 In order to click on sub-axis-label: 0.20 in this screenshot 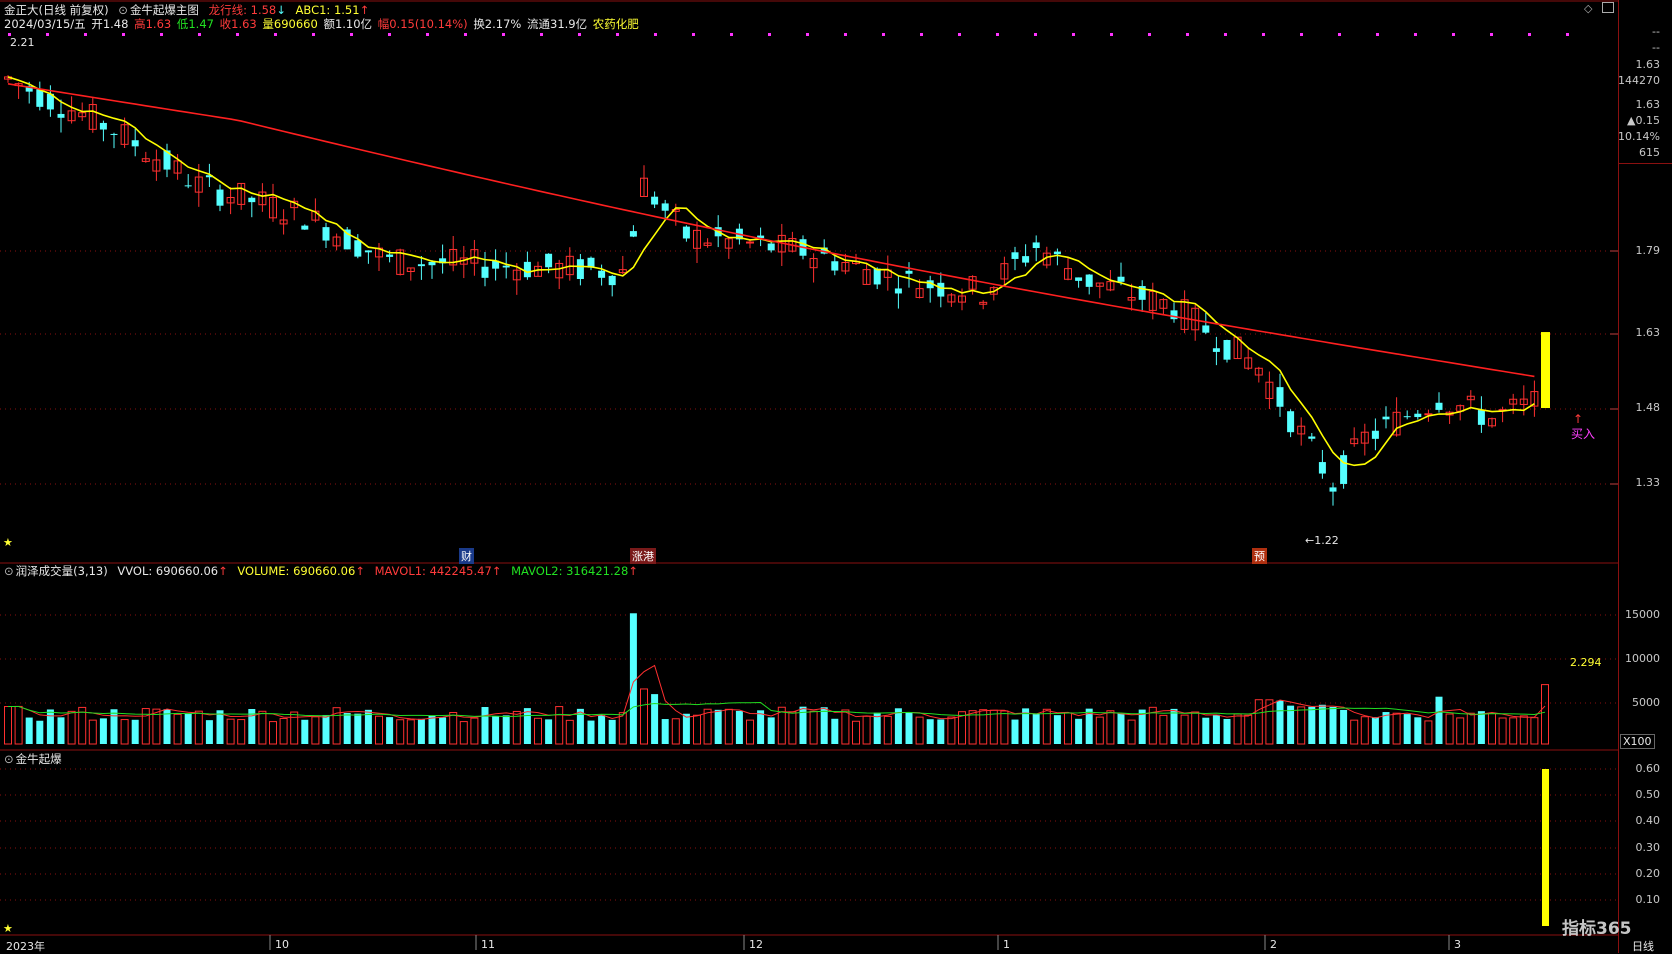, I will do `click(1648, 873)`.